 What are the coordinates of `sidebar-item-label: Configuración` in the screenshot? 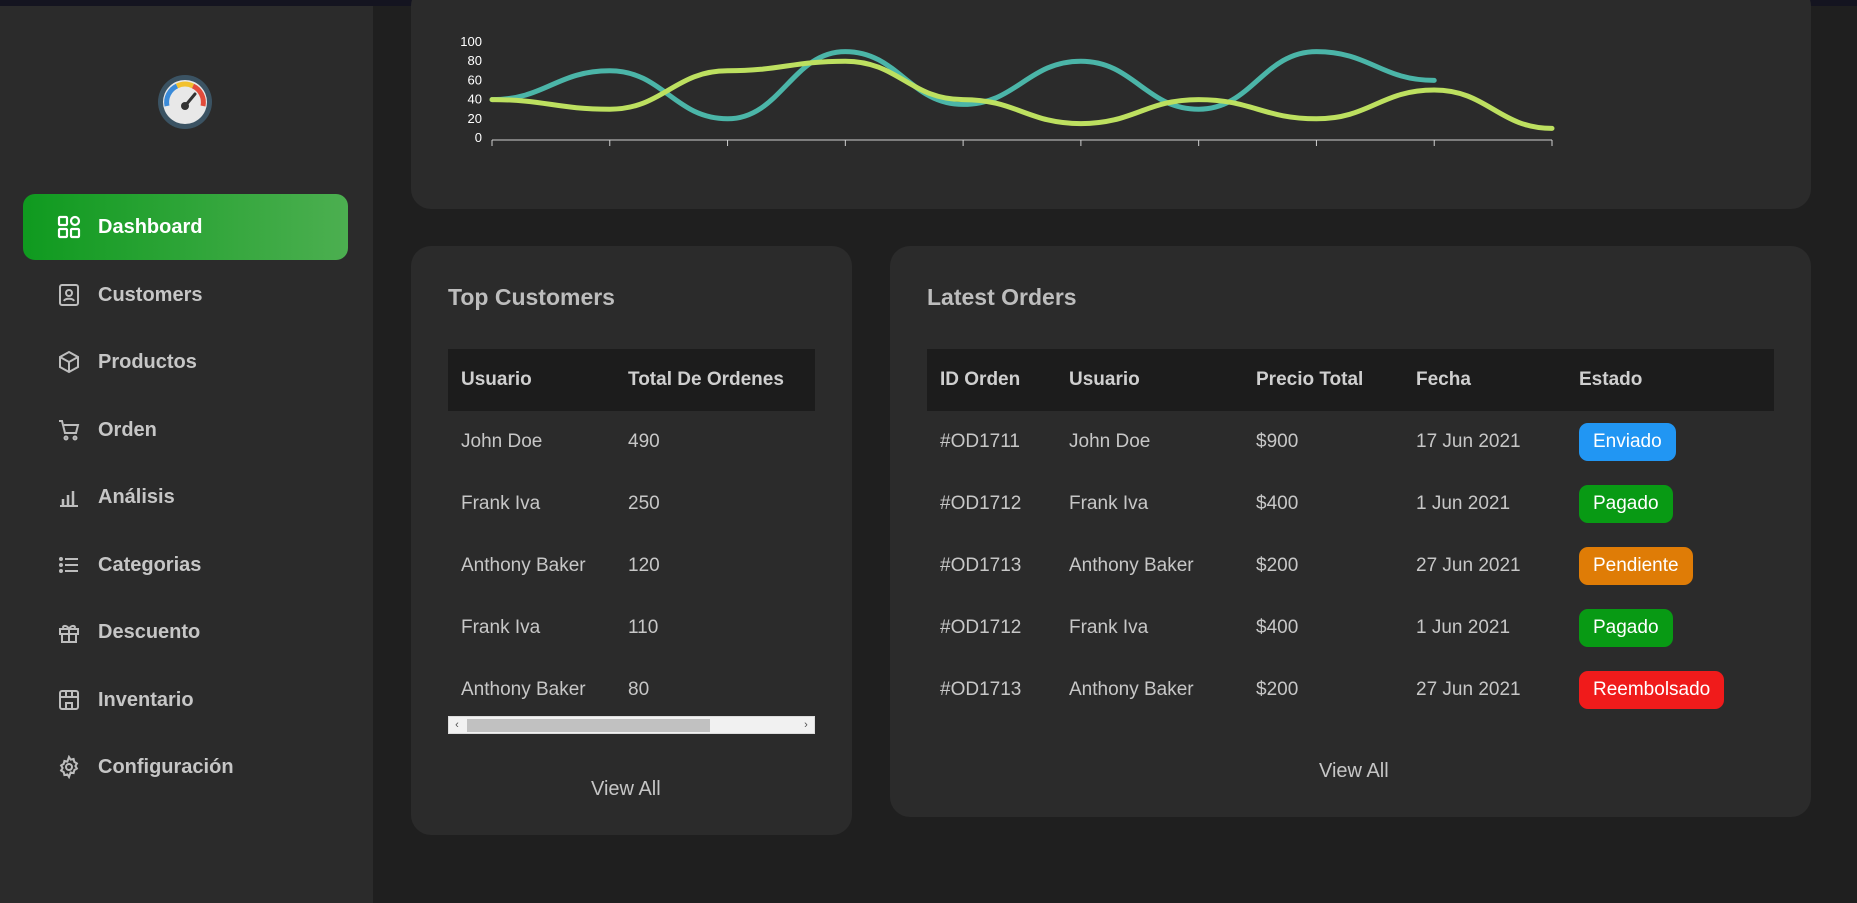 It's located at (166, 766).